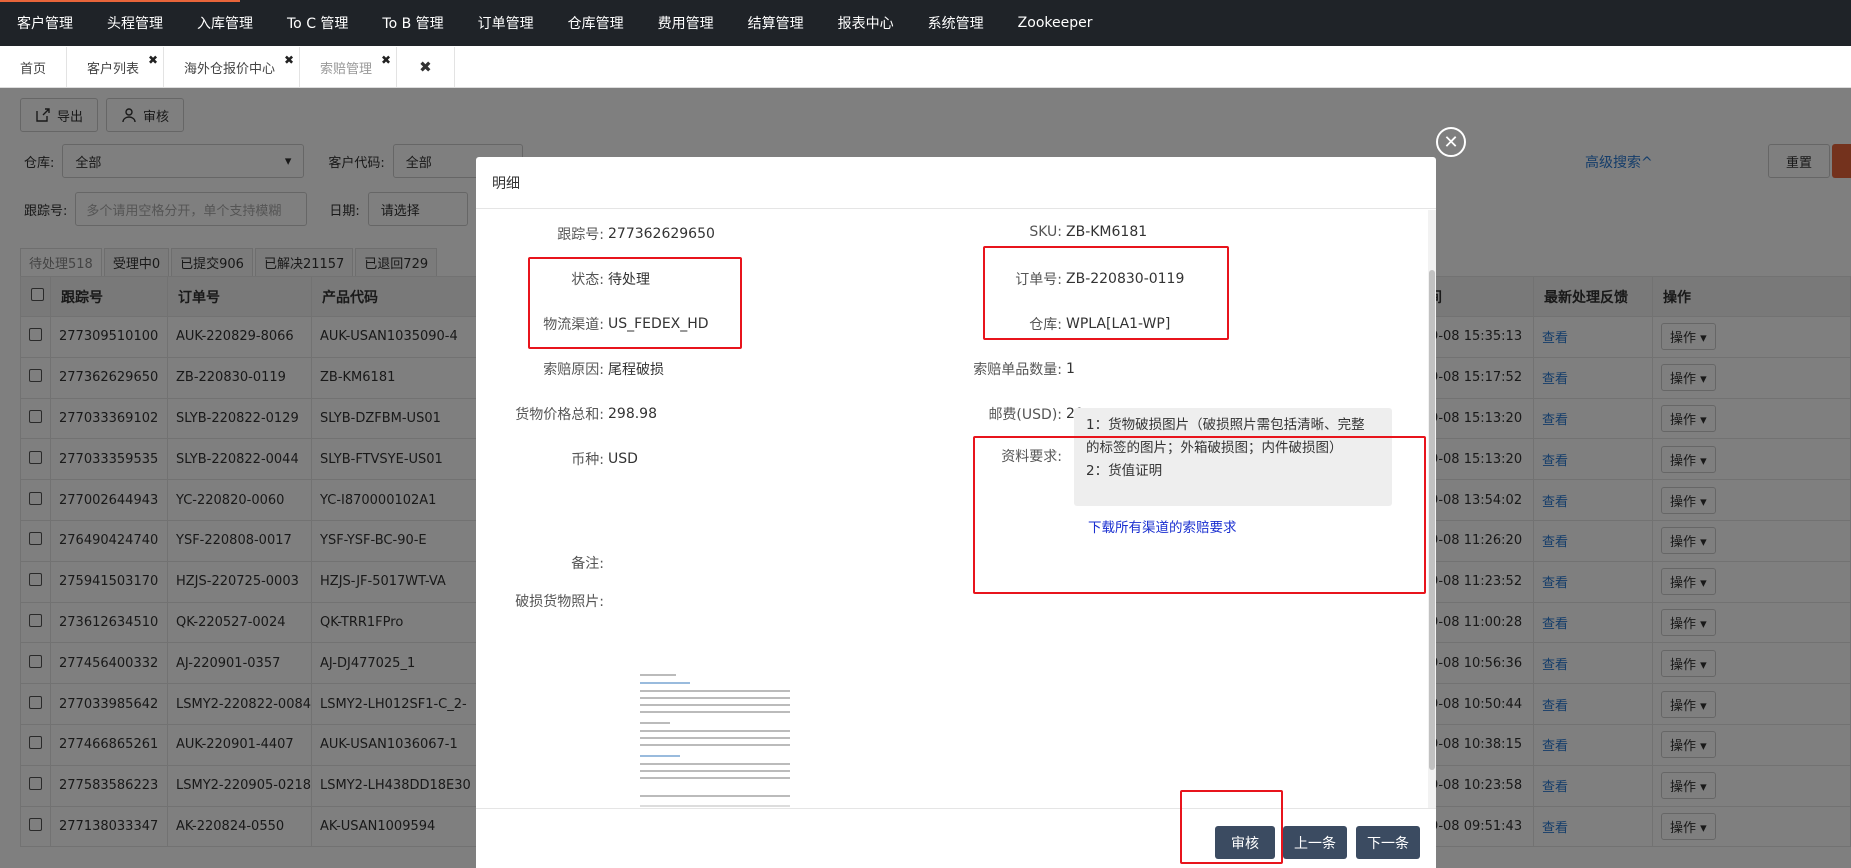 This screenshot has width=1851, height=868. Describe the element at coordinates (120, 1) in the screenshot. I see `nav-accent-bar` at that location.